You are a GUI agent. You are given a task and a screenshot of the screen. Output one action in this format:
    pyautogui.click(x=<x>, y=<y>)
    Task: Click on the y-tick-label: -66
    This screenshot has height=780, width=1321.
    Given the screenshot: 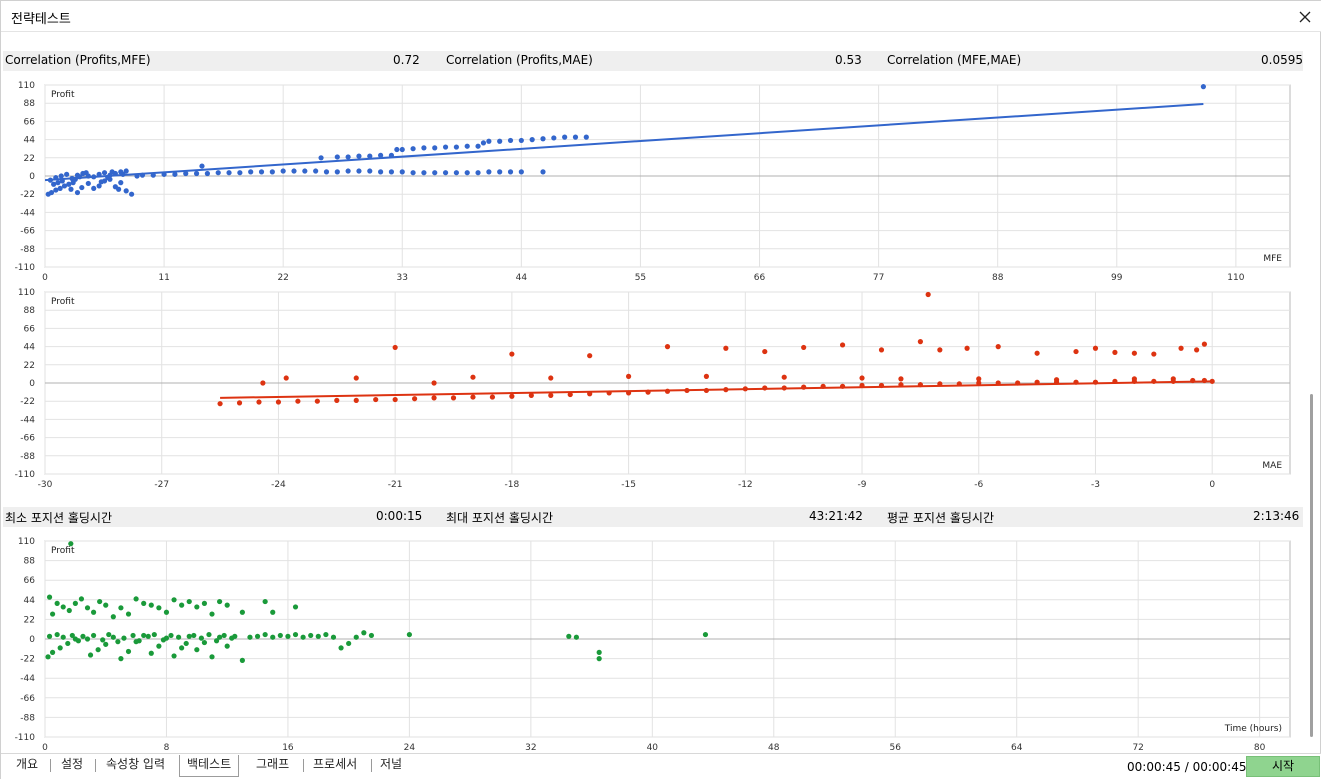 What is the action you would take?
    pyautogui.click(x=27, y=699)
    